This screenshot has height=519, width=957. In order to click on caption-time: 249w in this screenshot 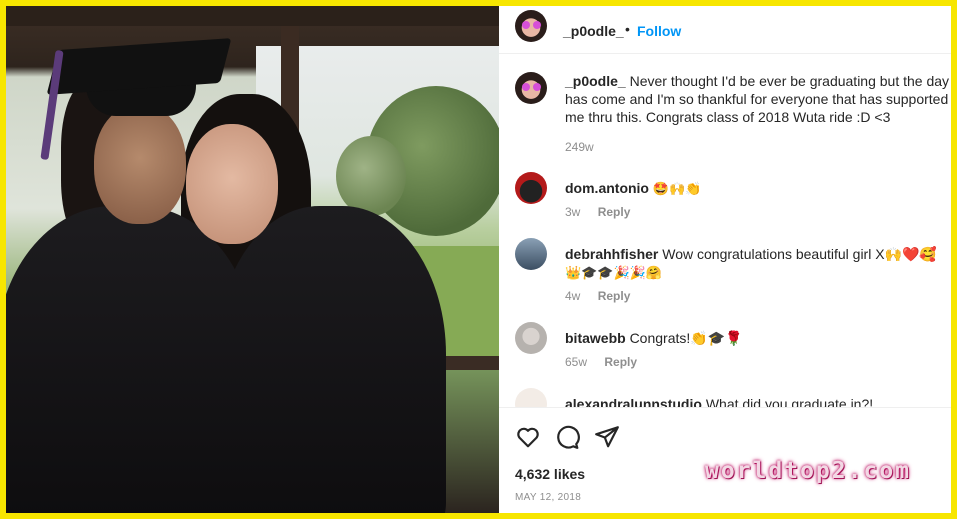, I will do `click(579, 147)`.